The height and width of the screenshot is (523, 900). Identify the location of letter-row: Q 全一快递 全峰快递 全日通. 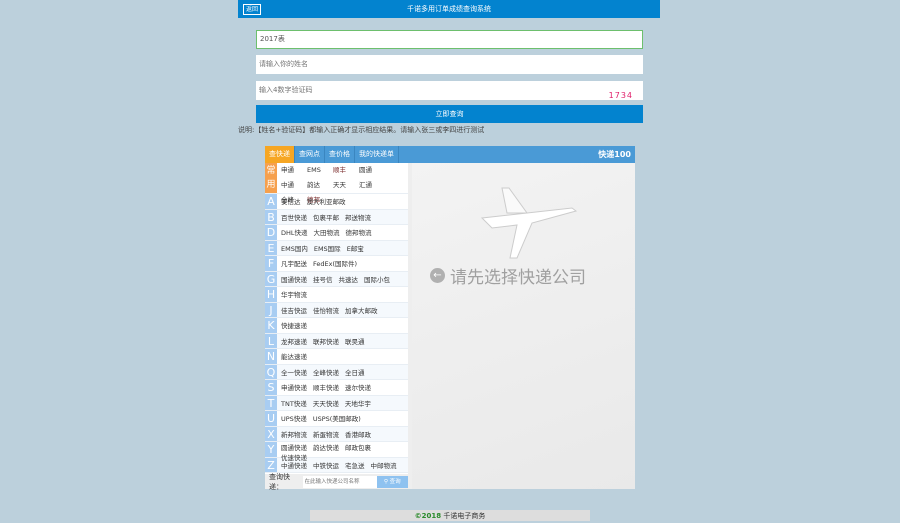
(336, 372).